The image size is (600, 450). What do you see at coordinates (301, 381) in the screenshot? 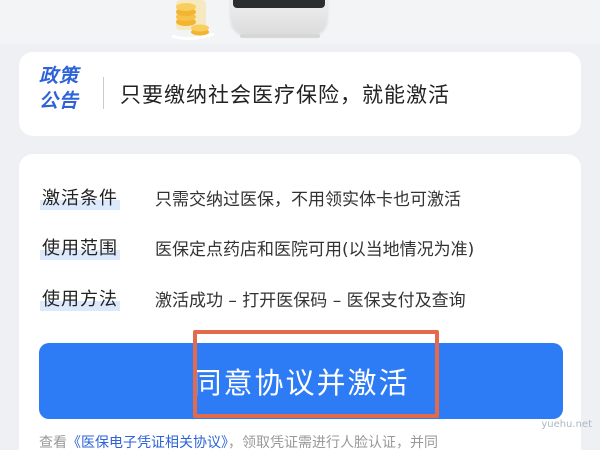
I see `agree-and-activate-button: 同意协议并激活` at bounding box center [301, 381].